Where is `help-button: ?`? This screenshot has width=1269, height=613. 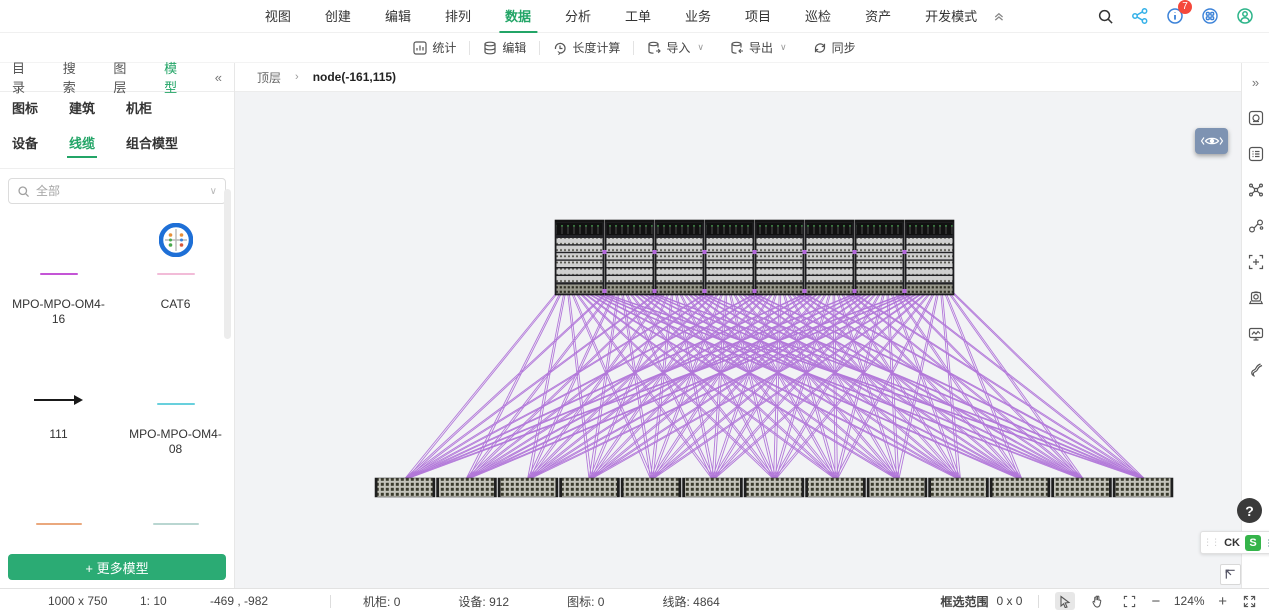
help-button: ? is located at coordinates (1249, 510).